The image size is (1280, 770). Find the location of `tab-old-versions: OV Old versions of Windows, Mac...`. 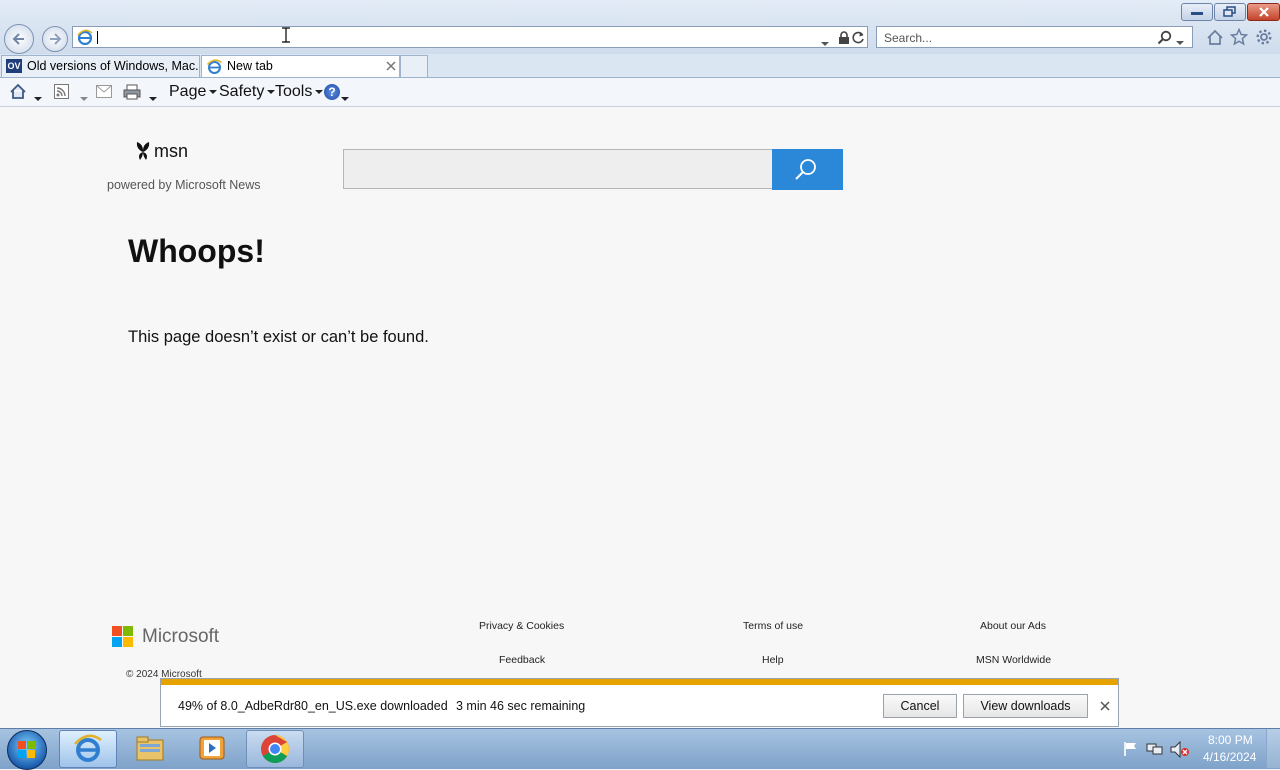

tab-old-versions: OV Old versions of Windows, Mac... is located at coordinates (100, 66).